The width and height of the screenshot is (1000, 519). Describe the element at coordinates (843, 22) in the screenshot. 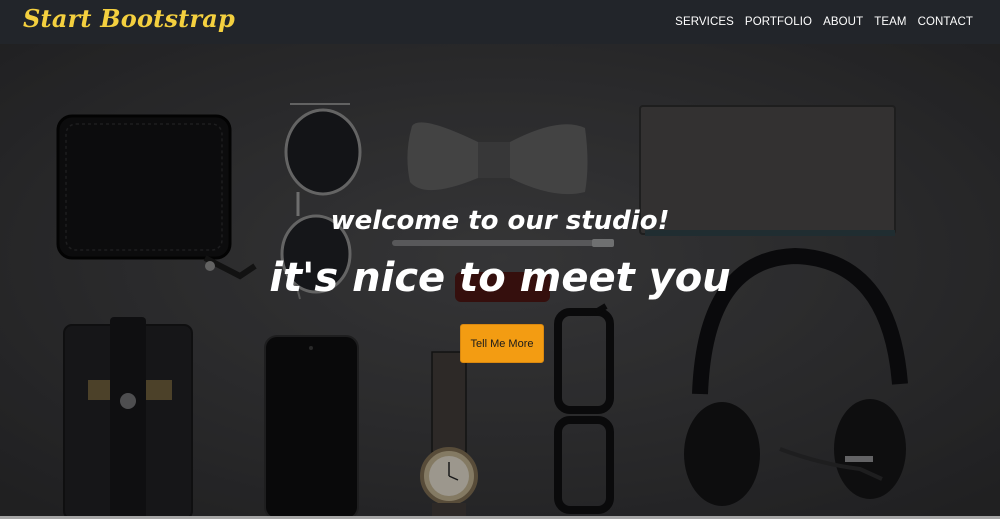

I see `nav-link-about: ABOUT` at that location.